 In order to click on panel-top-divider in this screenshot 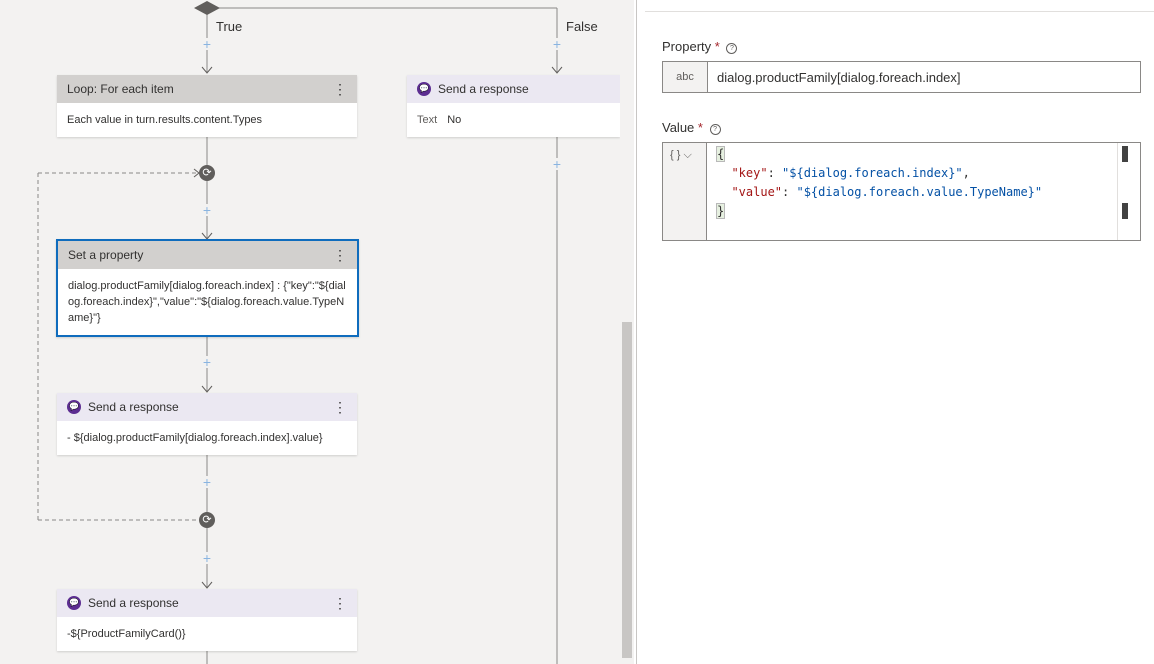, I will do `click(899, 11)`.